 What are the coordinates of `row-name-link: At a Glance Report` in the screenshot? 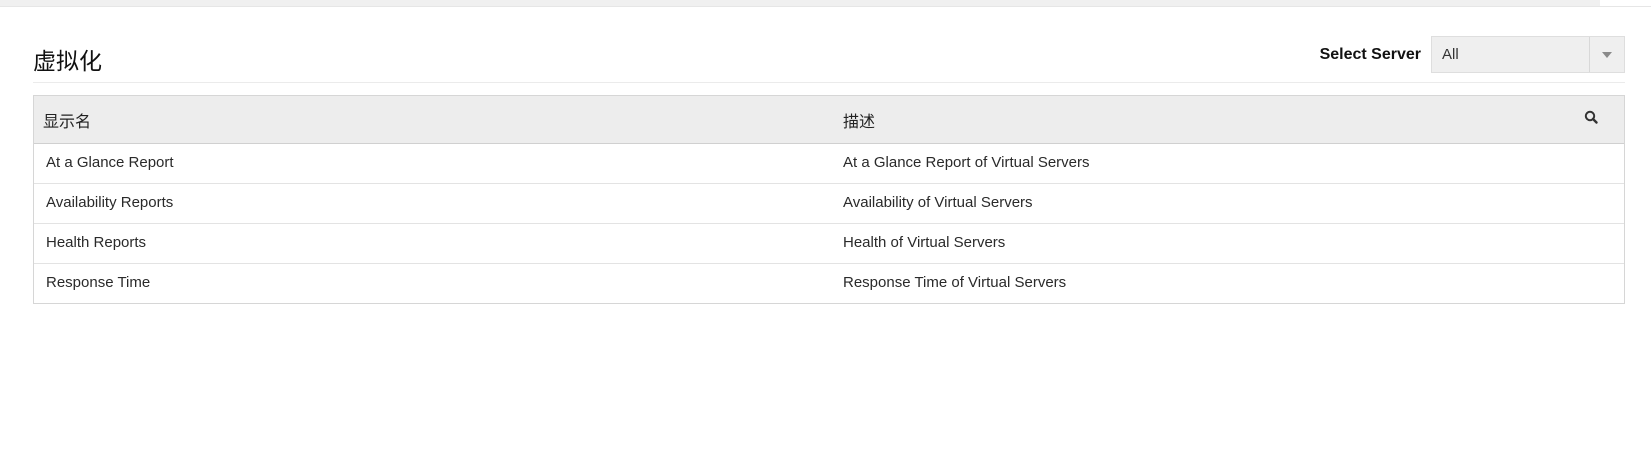 It's located at (110, 162).